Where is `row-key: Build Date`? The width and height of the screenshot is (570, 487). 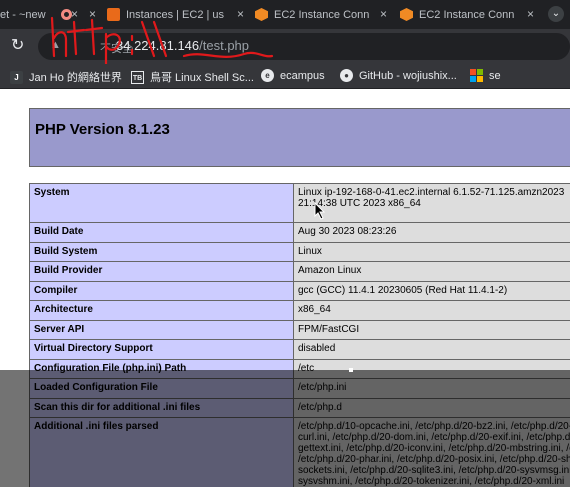
row-key: Build Date is located at coordinates (161, 232).